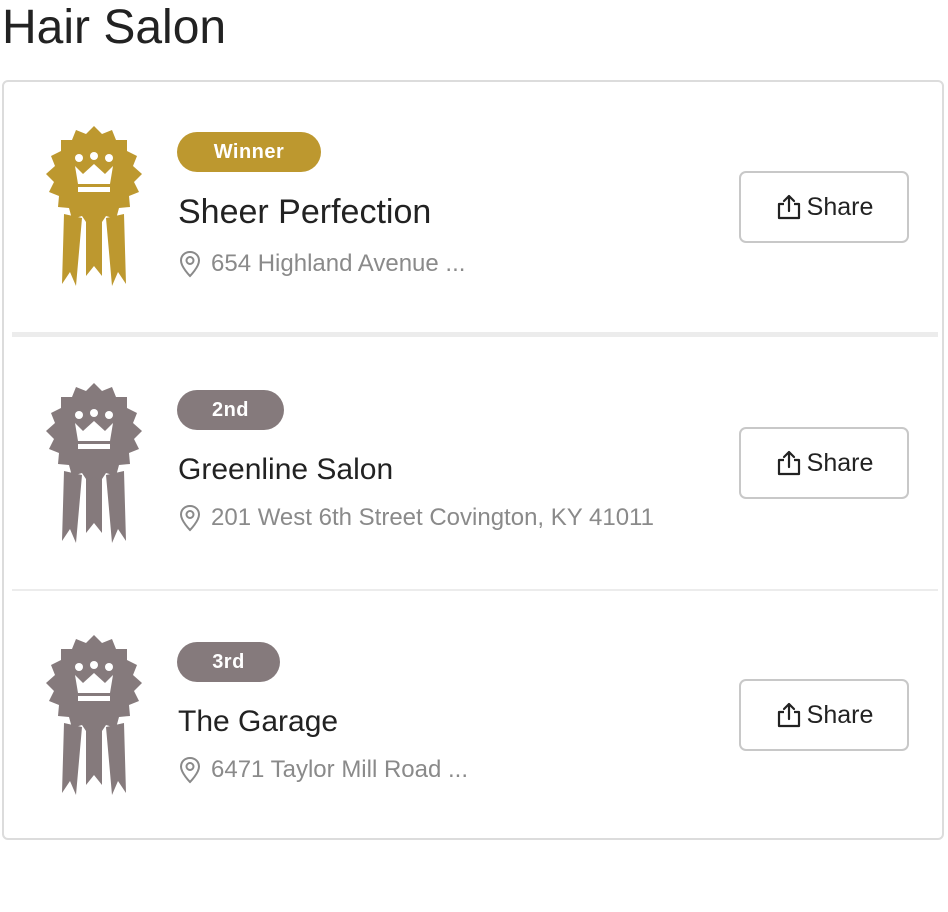 This screenshot has width=948, height=912. Describe the element at coordinates (230, 410) in the screenshot. I see `rank-badge: 2nd` at that location.